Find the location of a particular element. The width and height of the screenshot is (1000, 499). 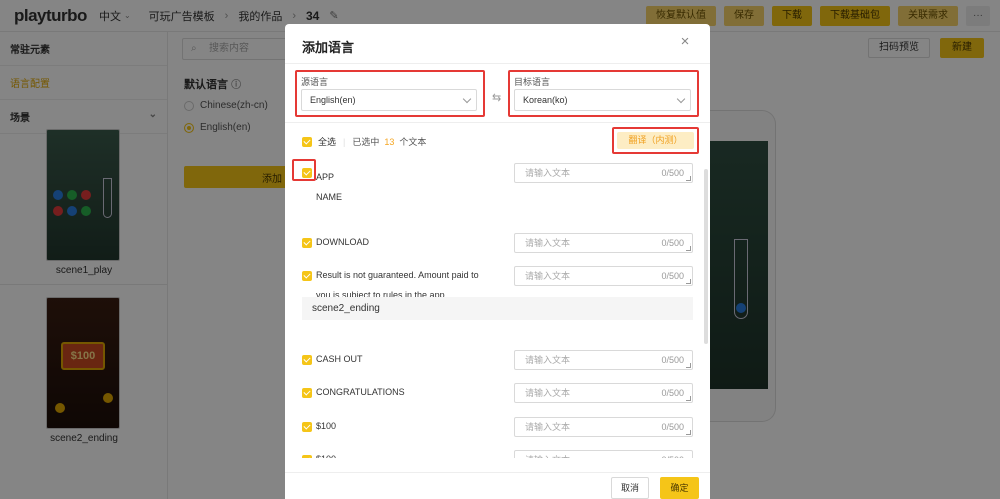

source-language-box: 源语言 English(en) is located at coordinates (390, 93).